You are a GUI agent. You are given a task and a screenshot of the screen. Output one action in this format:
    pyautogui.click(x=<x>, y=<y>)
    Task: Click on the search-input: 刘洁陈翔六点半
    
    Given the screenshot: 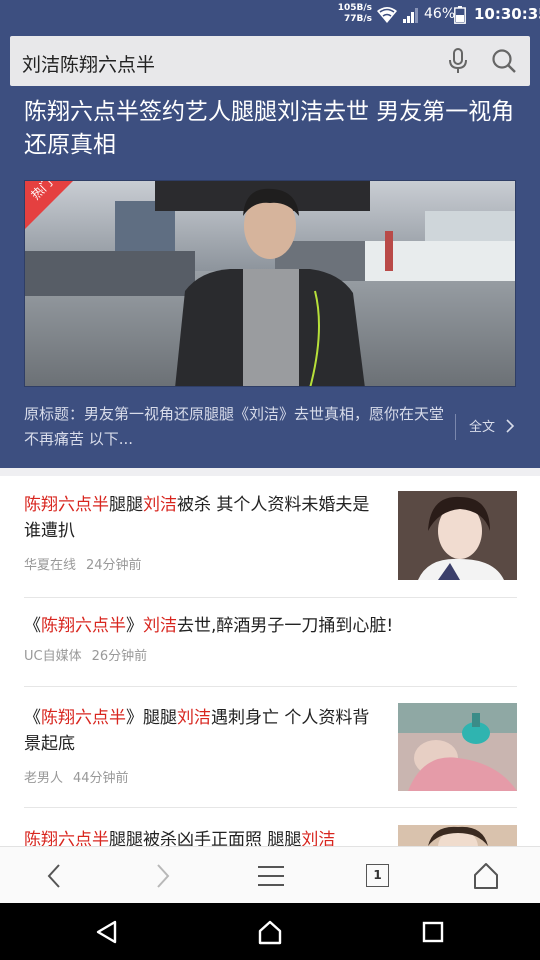 What is the action you would take?
    pyautogui.click(x=88, y=63)
    